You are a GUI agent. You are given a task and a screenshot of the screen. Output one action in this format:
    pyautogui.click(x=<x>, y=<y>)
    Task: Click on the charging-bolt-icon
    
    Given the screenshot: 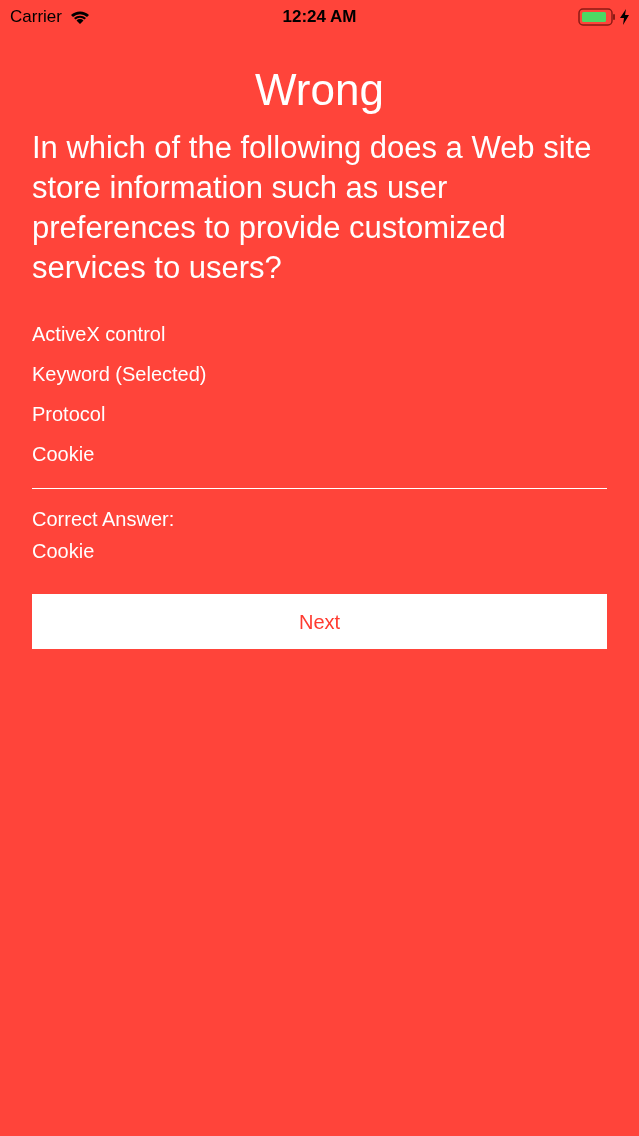 What is the action you would take?
    pyautogui.click(x=624, y=17)
    